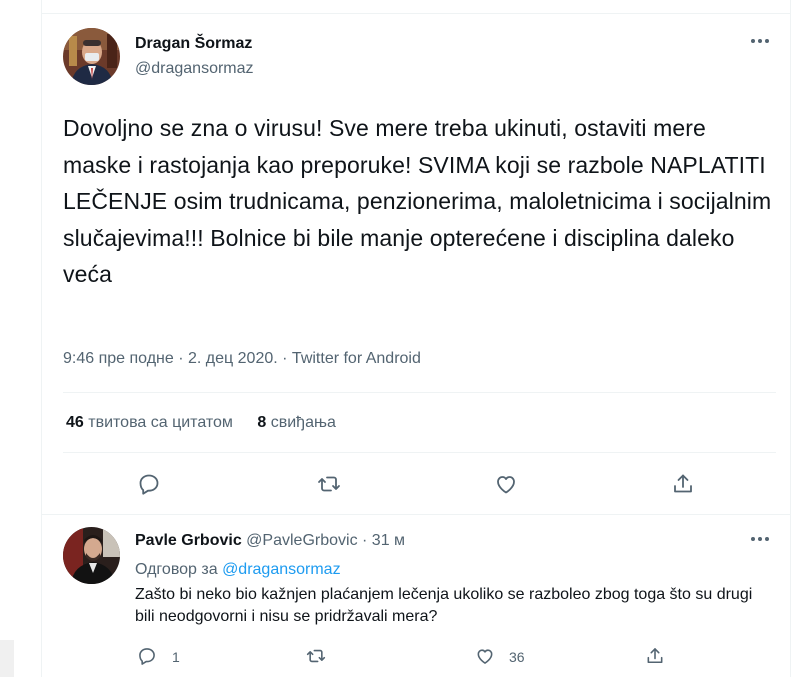  What do you see at coordinates (262, 422) in the screenshot?
I see `like-count: 8` at bounding box center [262, 422].